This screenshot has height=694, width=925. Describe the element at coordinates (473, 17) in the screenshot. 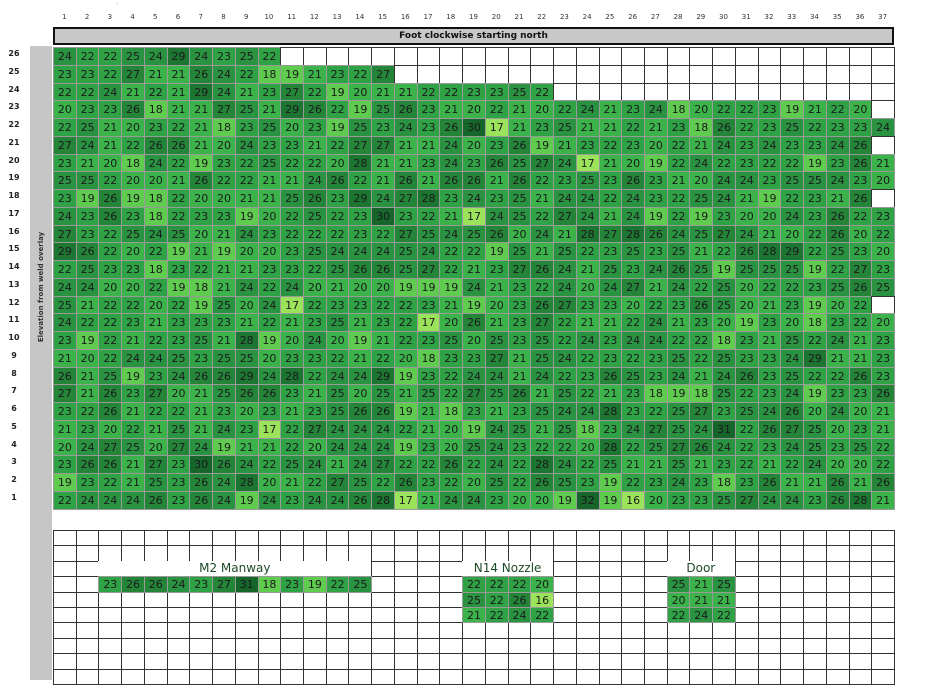

I see `column-number: 19` at that location.